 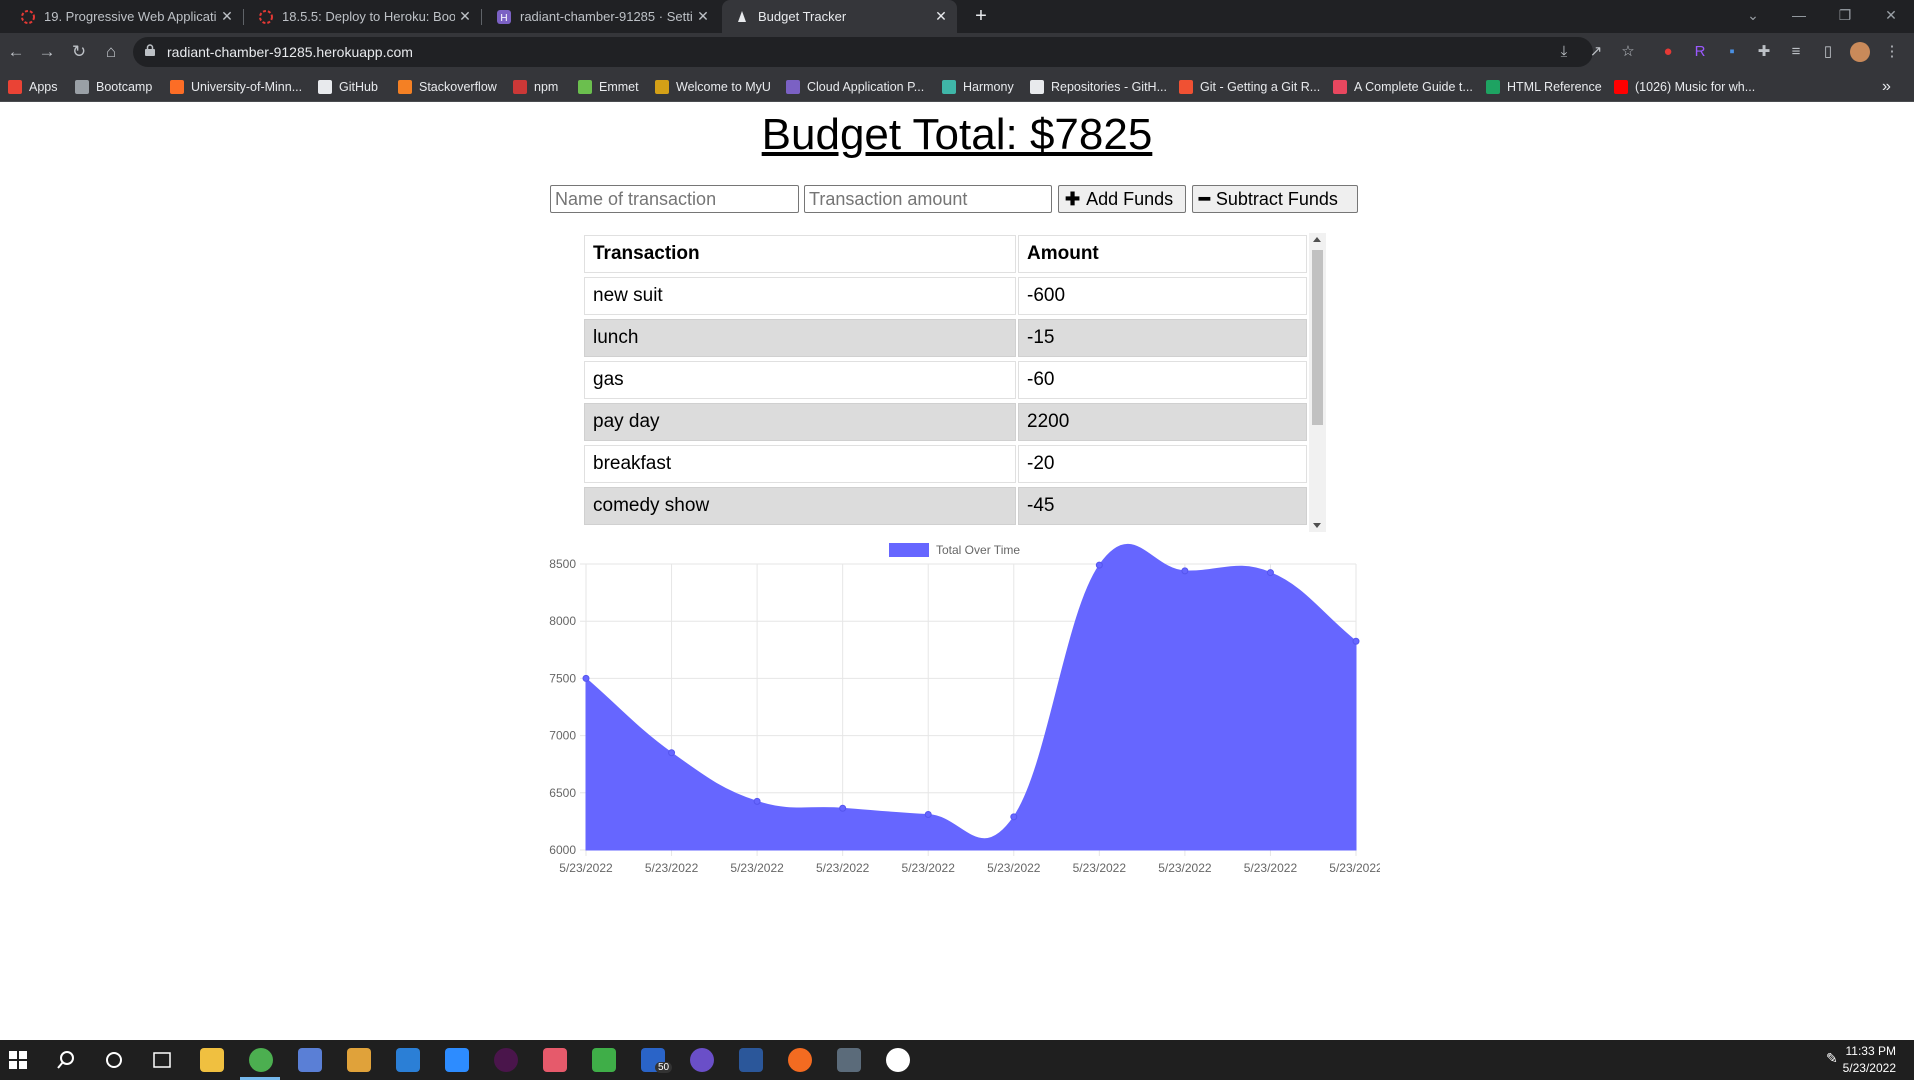 I want to click on browser-tab: H radiant-chamber-91285 · Settings ✕, so click(x=601, y=16).